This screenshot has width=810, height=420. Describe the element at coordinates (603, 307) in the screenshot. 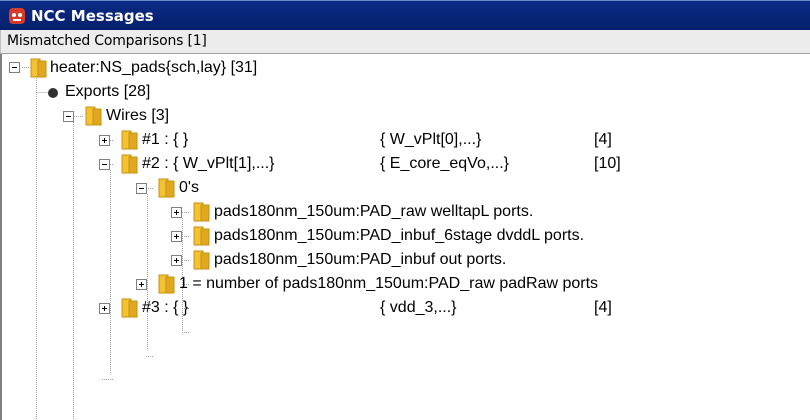

I see `wire3-count: [4]` at that location.